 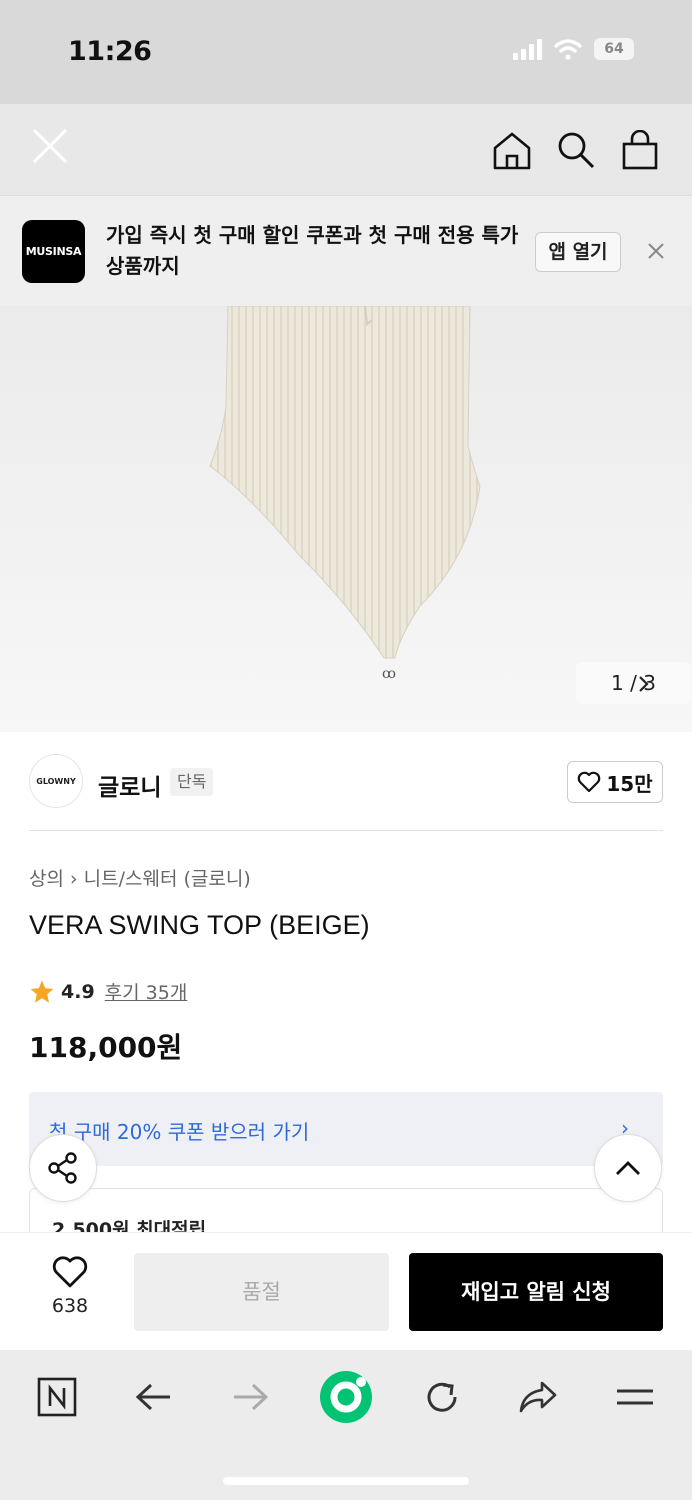 I want to click on refresh-icon, so click(x=442, y=1397).